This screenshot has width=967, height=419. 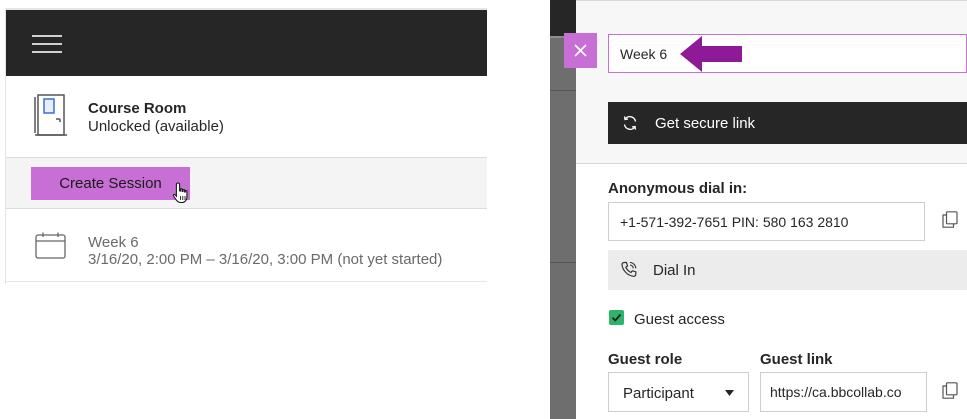 I want to click on dial-number-field, so click(x=766, y=221).